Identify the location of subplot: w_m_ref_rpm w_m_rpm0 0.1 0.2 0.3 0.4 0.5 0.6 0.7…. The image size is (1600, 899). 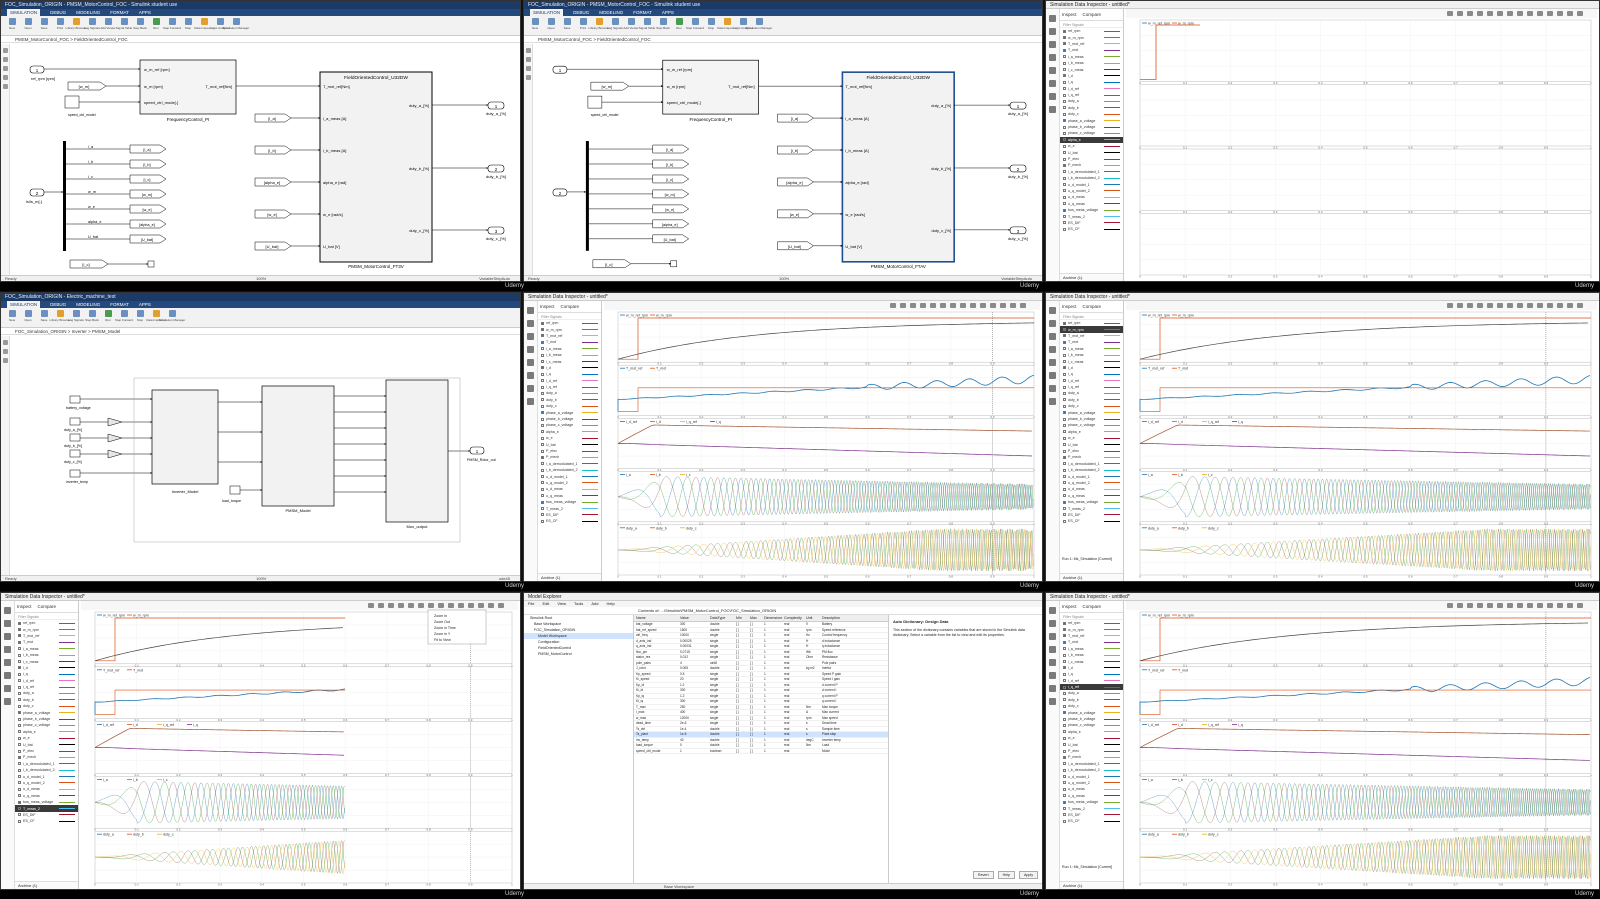
(826, 338).